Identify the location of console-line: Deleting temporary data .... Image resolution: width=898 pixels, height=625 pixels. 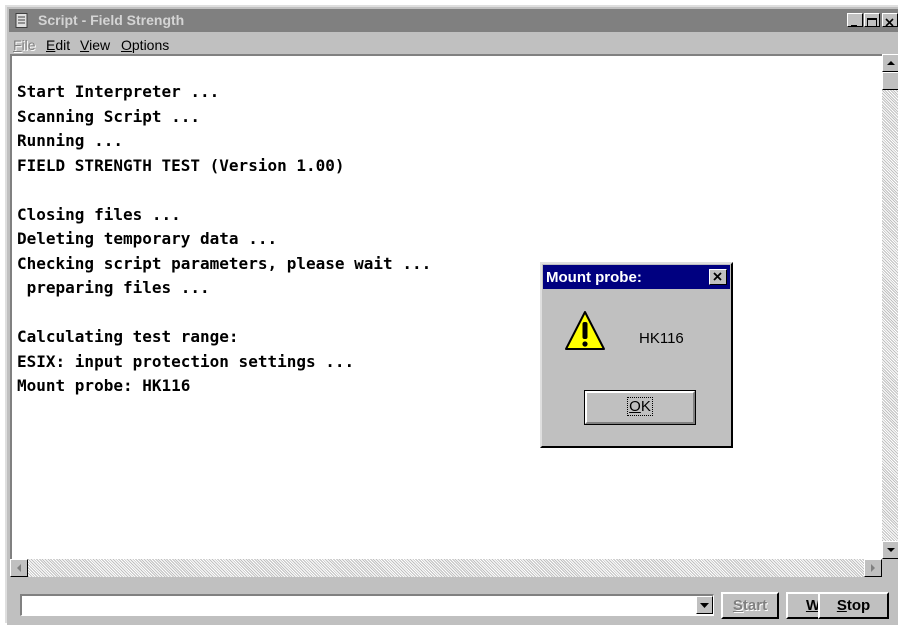
(147, 238).